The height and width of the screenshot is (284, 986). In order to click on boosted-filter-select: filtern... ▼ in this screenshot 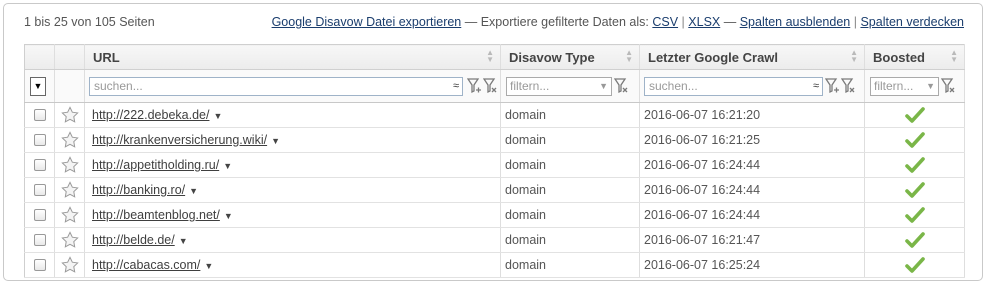, I will do `click(904, 86)`.